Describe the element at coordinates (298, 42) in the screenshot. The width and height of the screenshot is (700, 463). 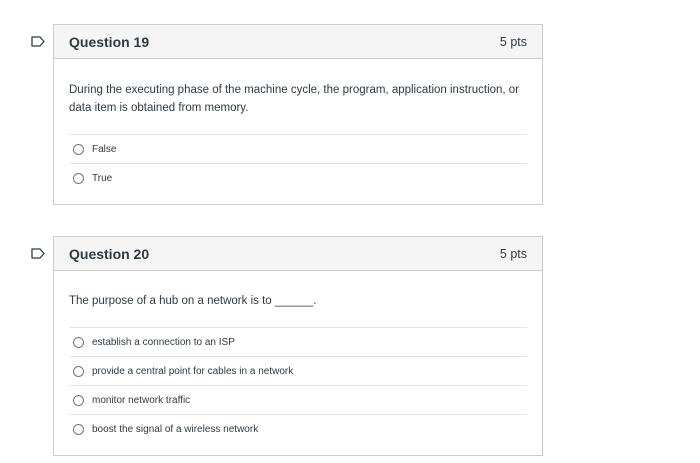
I see `question-header: Question 19 5 pts` at that location.